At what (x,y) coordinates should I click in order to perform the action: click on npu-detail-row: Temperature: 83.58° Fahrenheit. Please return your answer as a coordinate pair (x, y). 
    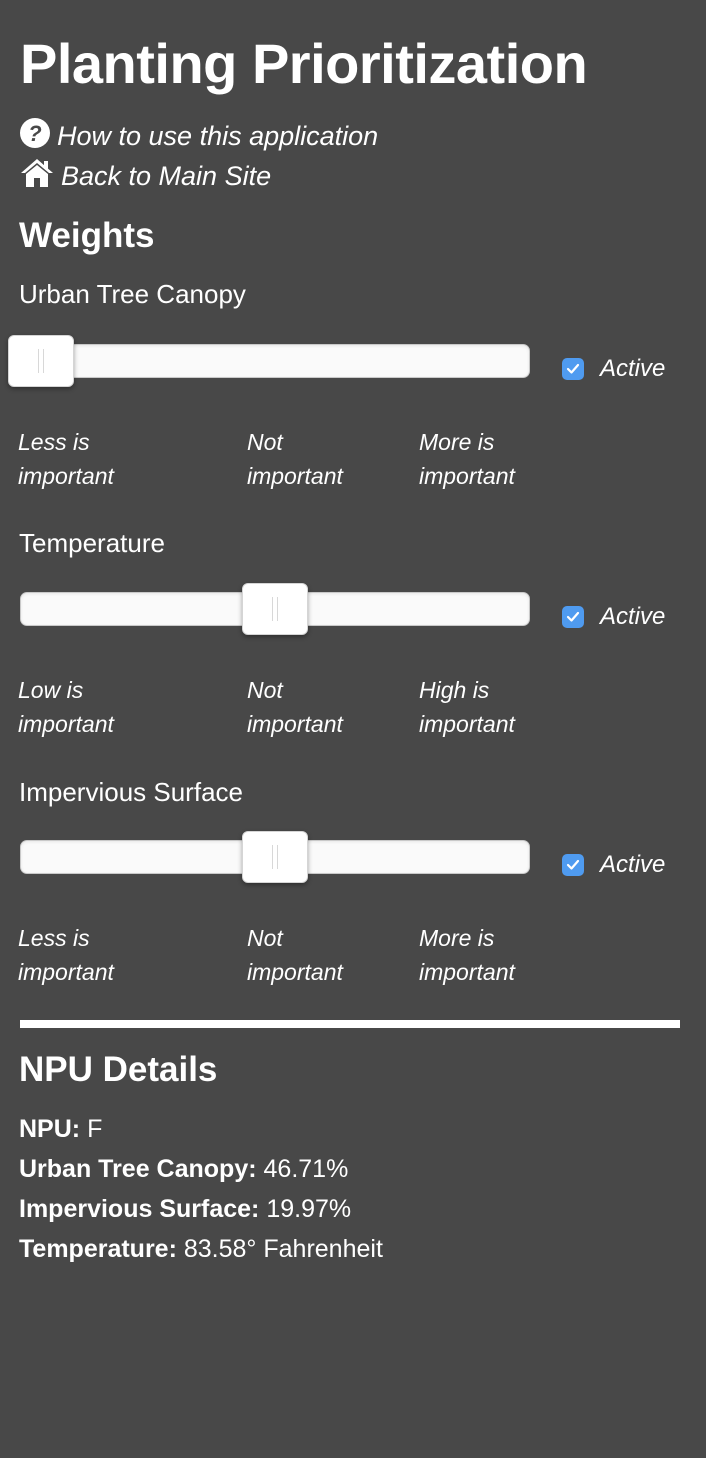
    Looking at the image, I should click on (201, 1249).